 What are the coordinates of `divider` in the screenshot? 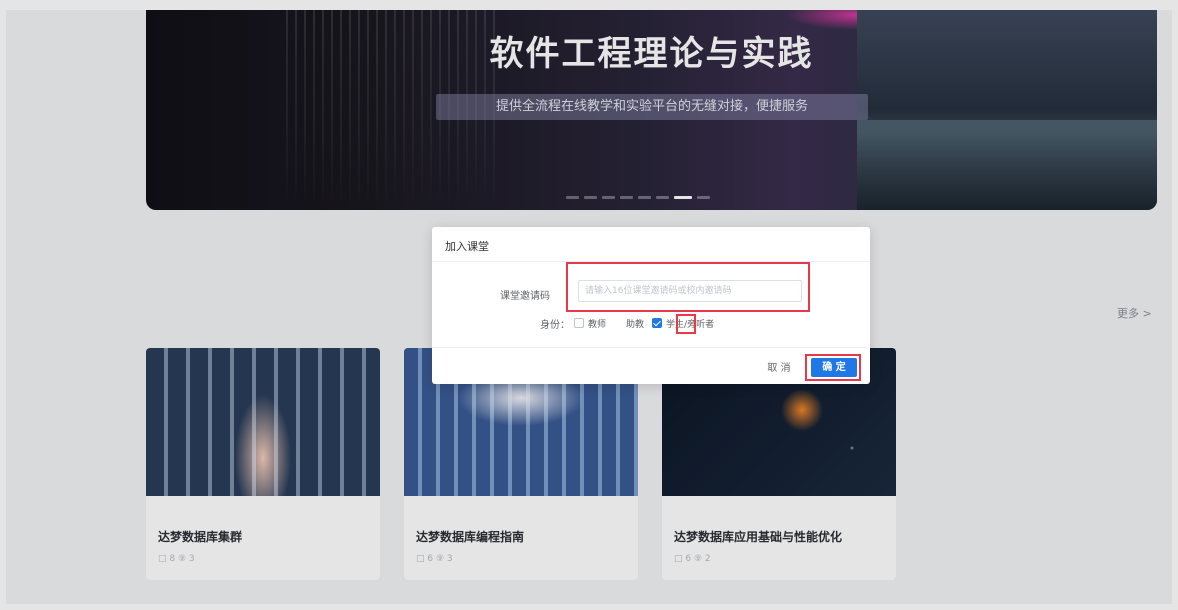 It's located at (651, 347).